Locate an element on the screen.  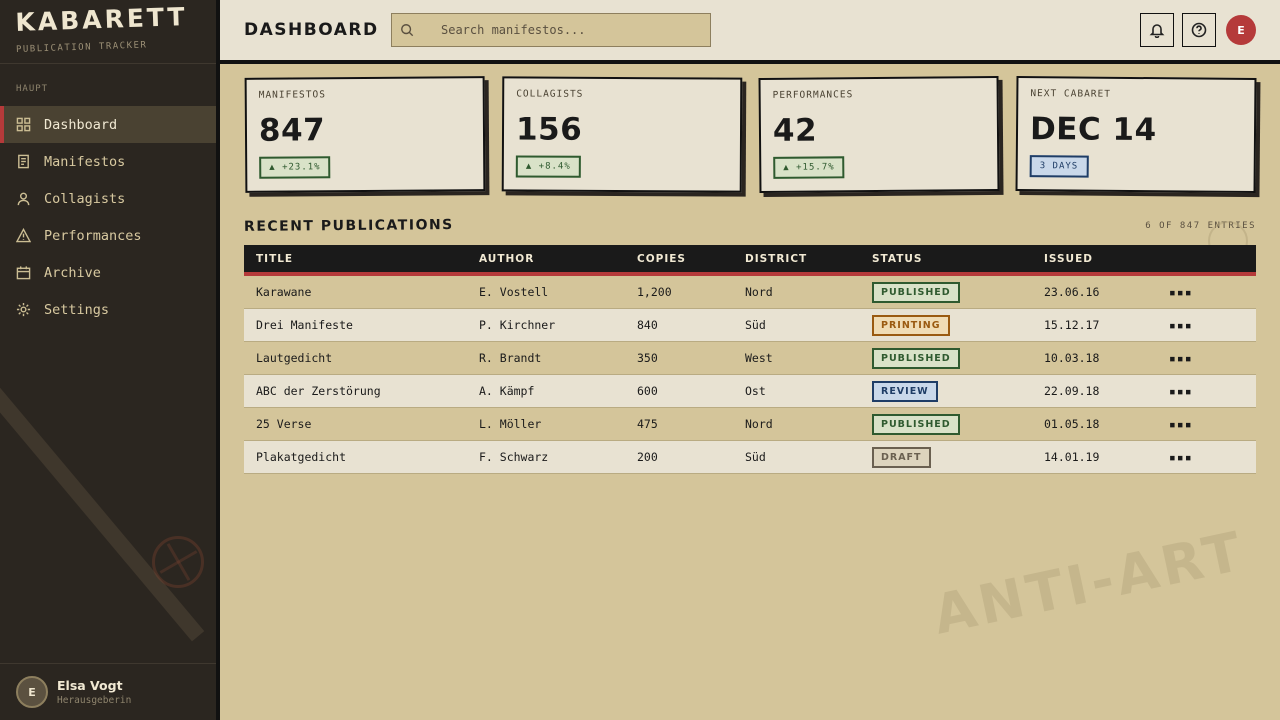
column-header-status: STATUS is located at coordinates (958, 259).